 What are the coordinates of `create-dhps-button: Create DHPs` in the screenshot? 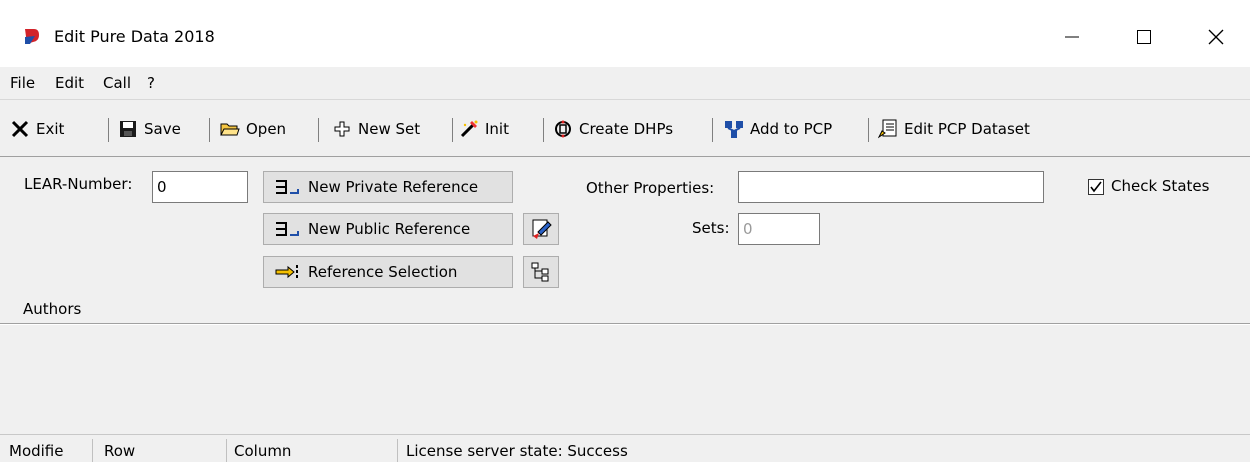 It's located at (613, 129).